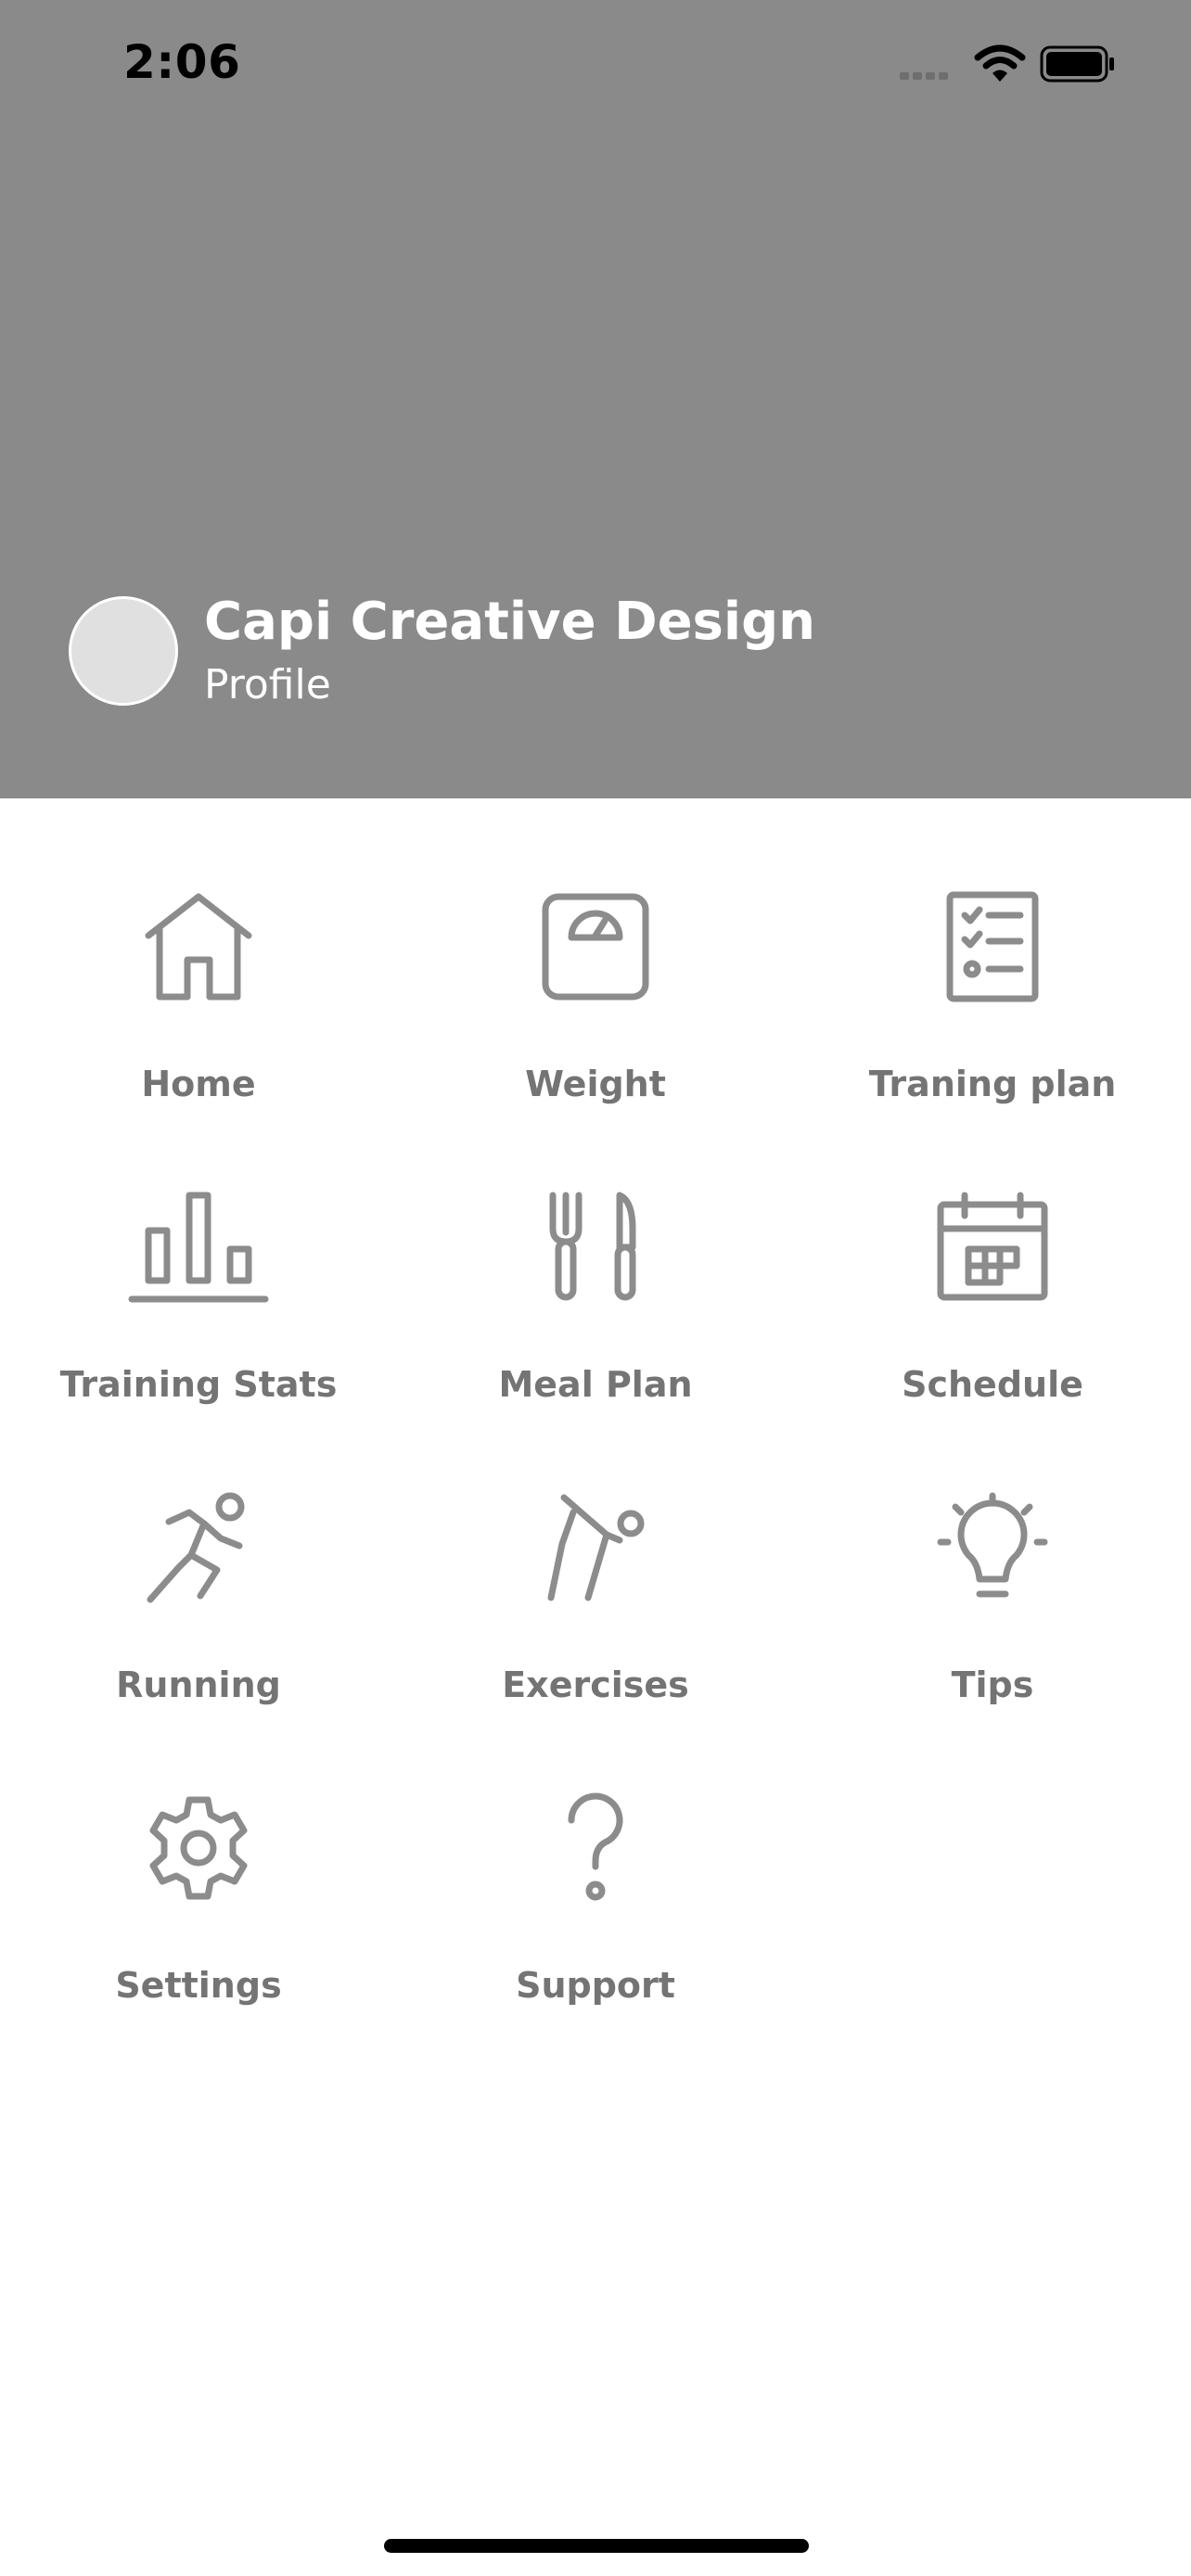 This screenshot has width=1191, height=2576. I want to click on profile-link: Profile, so click(267, 685).